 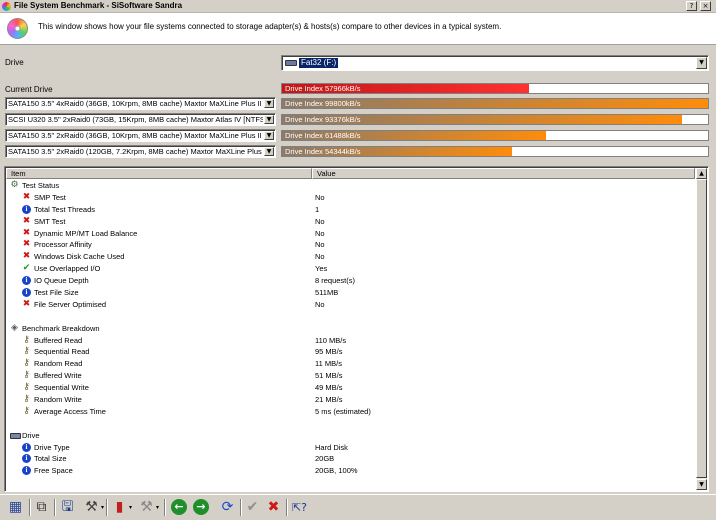 I want to click on list-item: ⚷ Sequential Write 49 MB/s, so click(x=350, y=388).